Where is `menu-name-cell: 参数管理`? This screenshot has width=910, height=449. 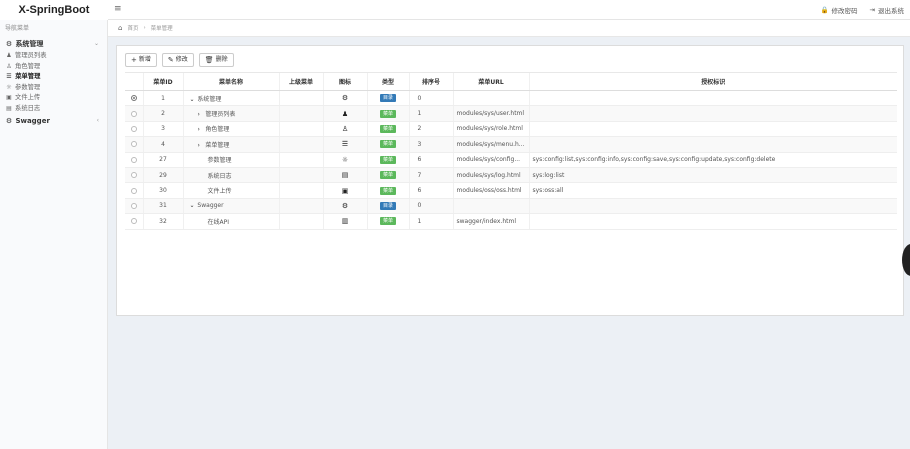 menu-name-cell: 参数管理 is located at coordinates (230, 160).